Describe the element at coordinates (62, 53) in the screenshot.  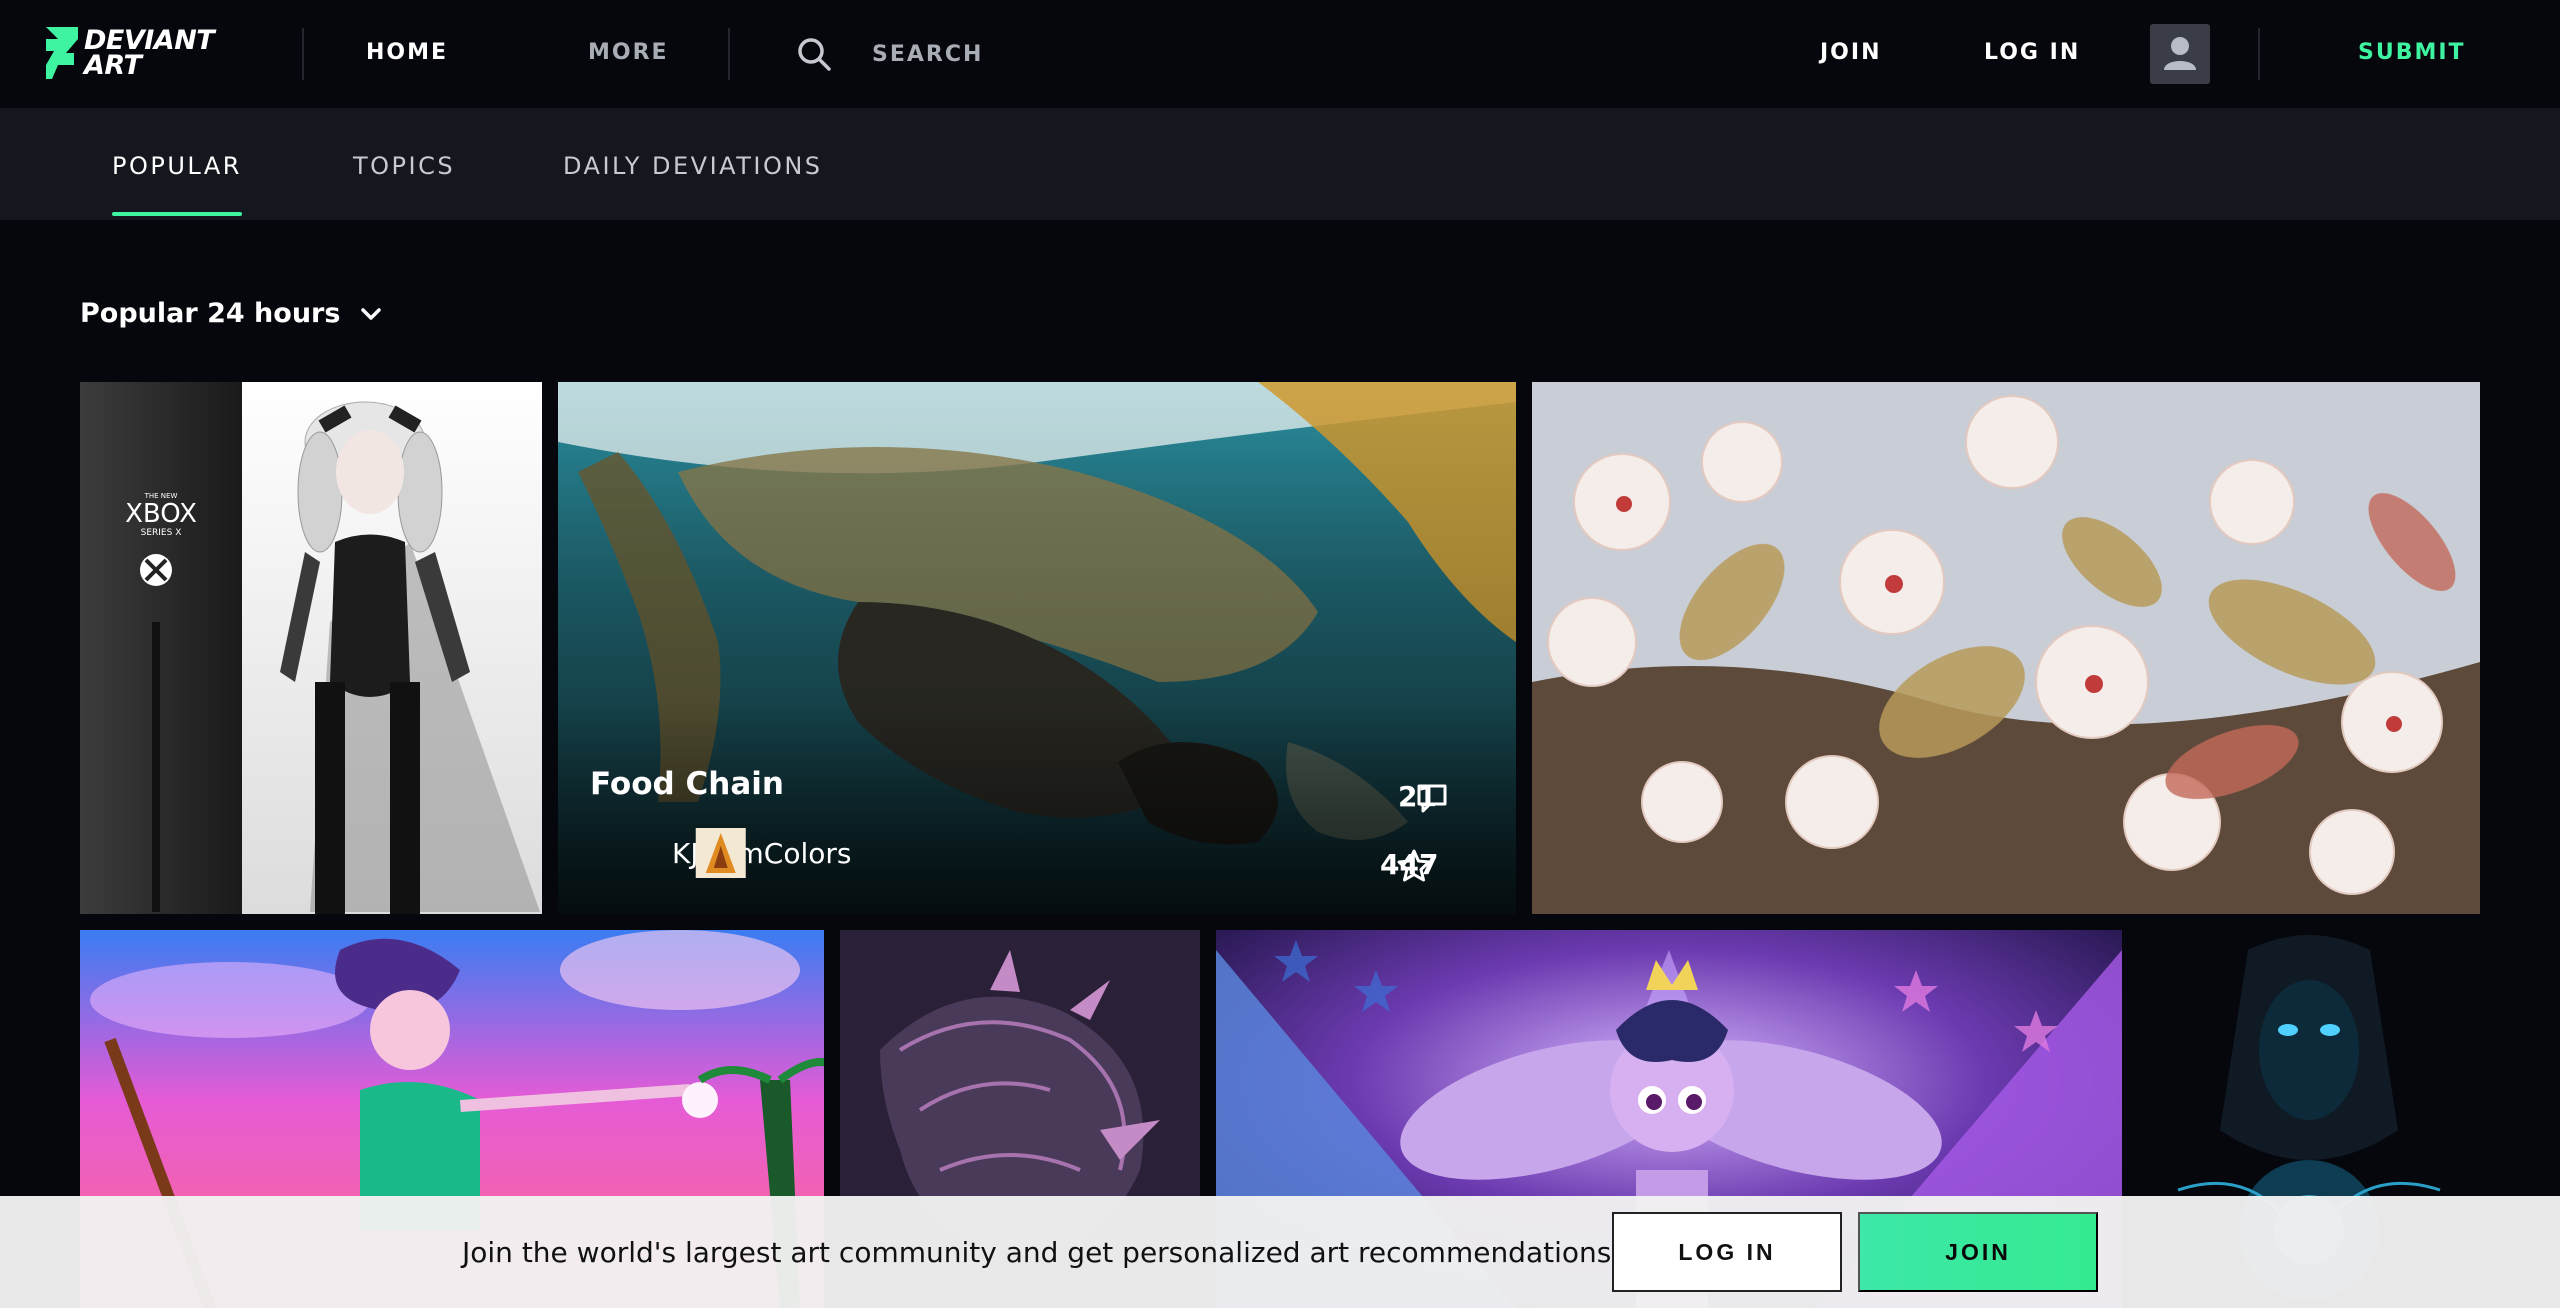
I see `deviantart-logo-icon` at that location.